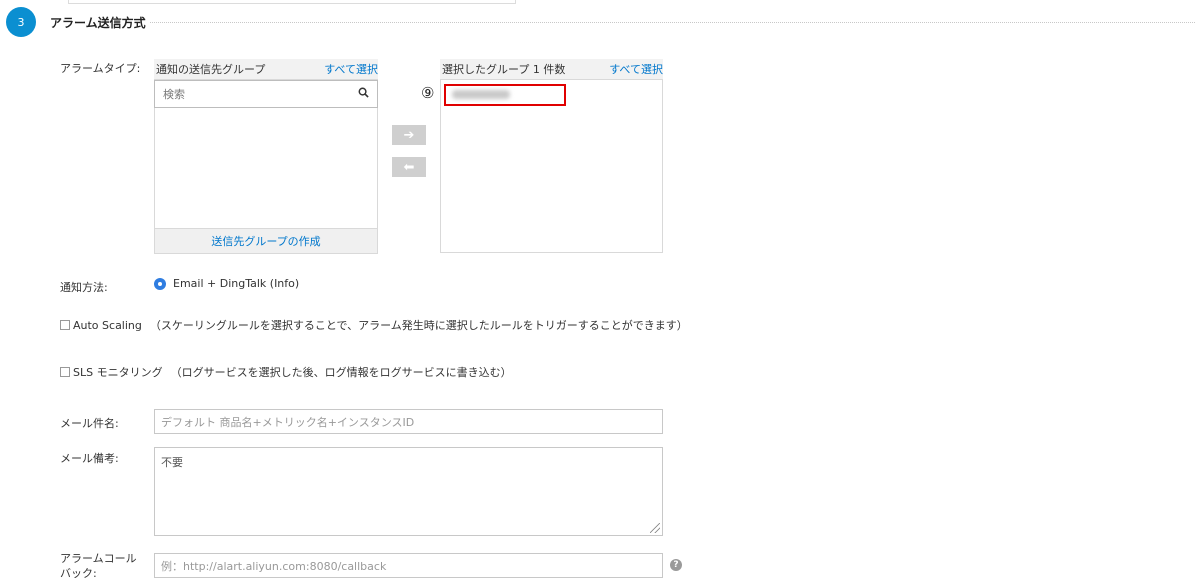 This screenshot has width=1200, height=585. I want to click on previous-section-box, so click(292, 2).